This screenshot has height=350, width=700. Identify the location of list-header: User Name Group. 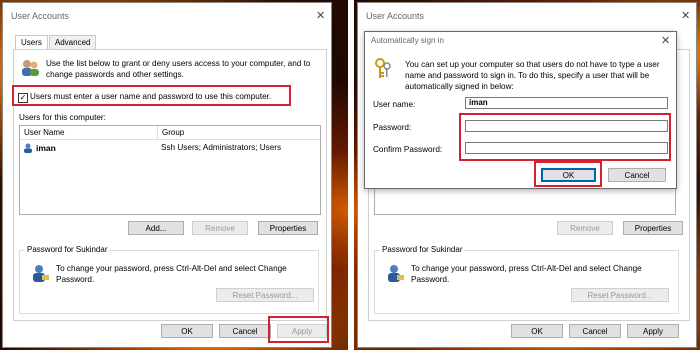
(170, 133).